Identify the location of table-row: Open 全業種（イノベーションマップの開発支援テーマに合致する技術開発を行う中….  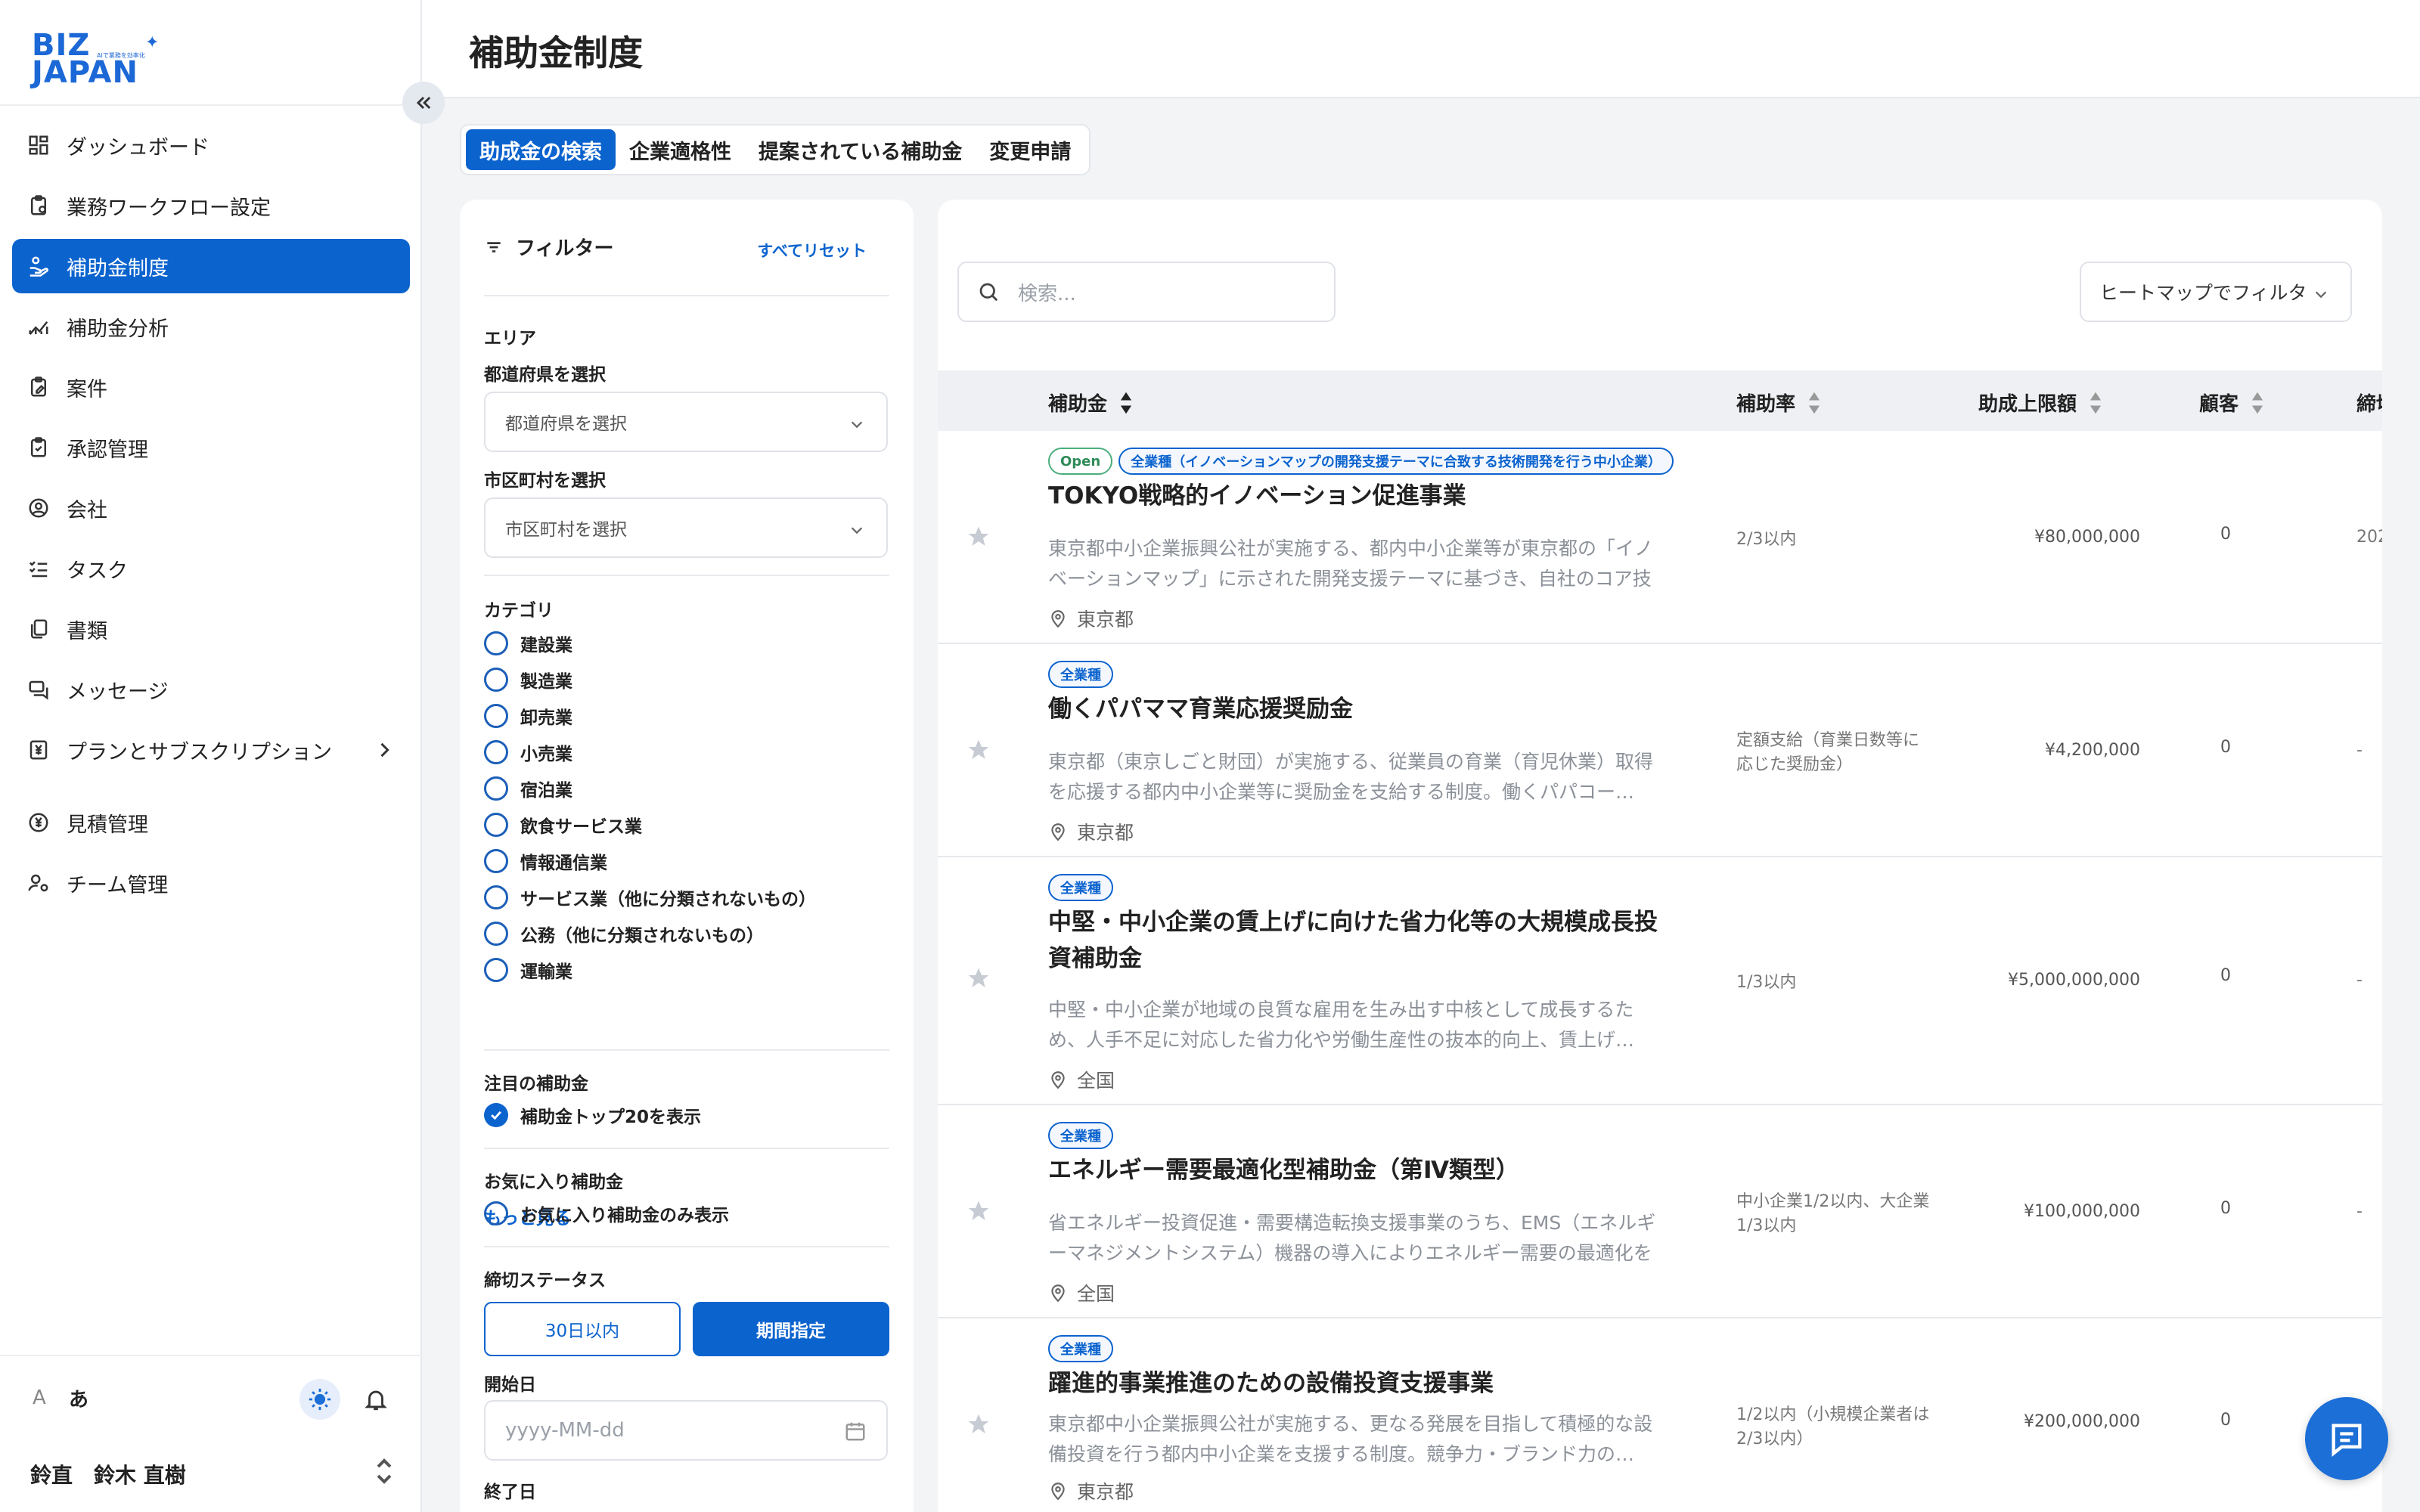
(1660, 537).